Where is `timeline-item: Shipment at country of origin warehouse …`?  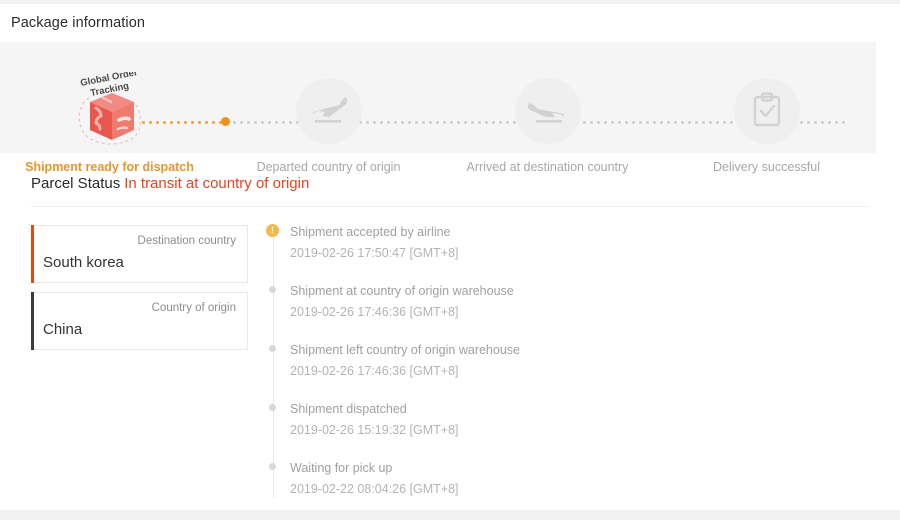 timeline-item: Shipment at country of origin warehouse … is located at coordinates (584, 301).